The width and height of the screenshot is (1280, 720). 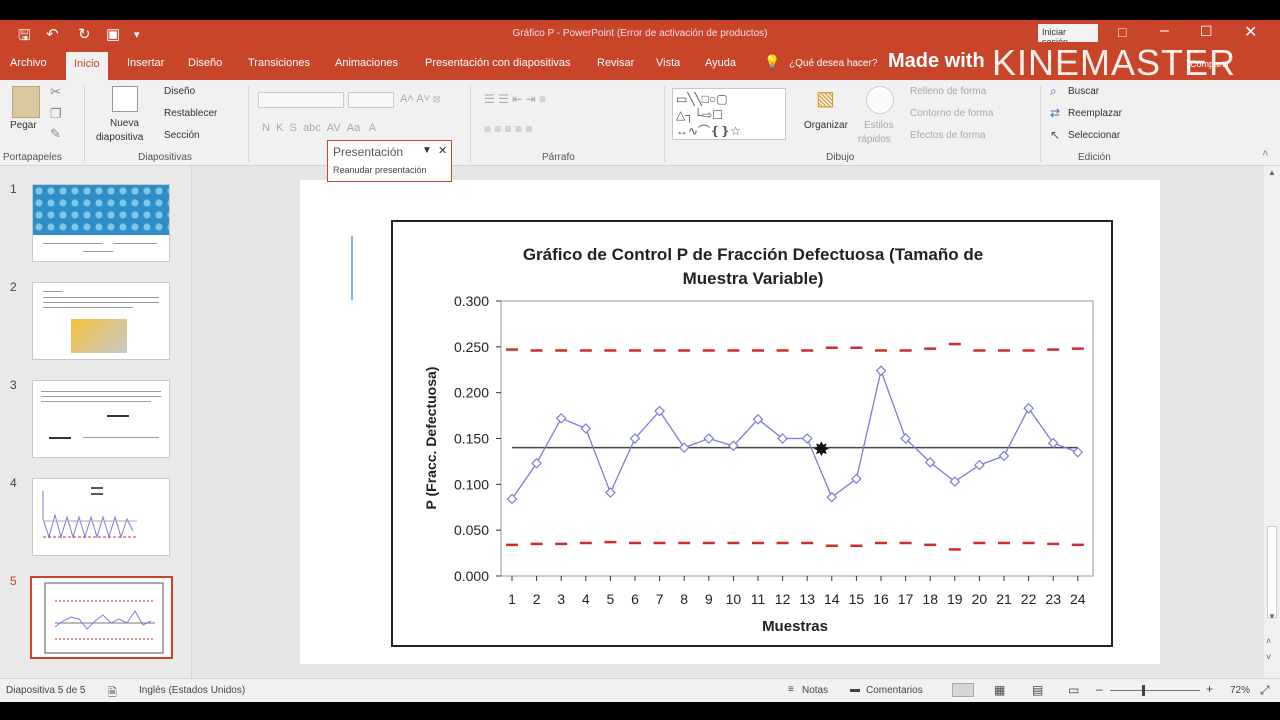 What do you see at coordinates (1240, 690) in the screenshot?
I see `zoom-level: 72%` at bounding box center [1240, 690].